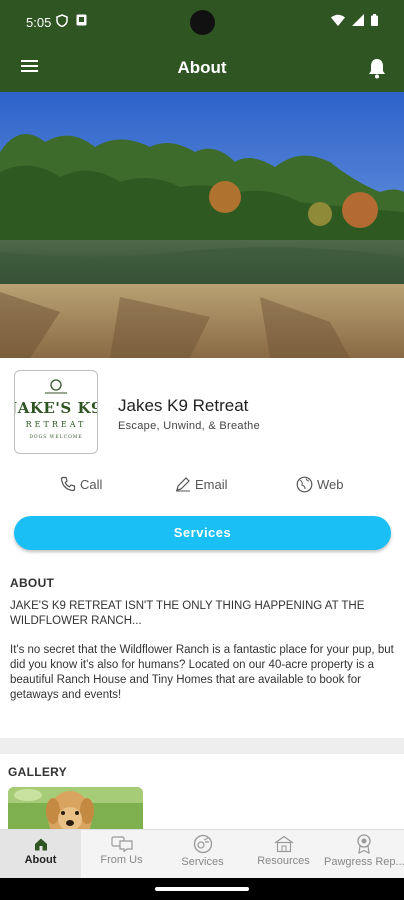 The image size is (404, 900). Describe the element at coordinates (283, 844) in the screenshot. I see `building-icon` at that location.